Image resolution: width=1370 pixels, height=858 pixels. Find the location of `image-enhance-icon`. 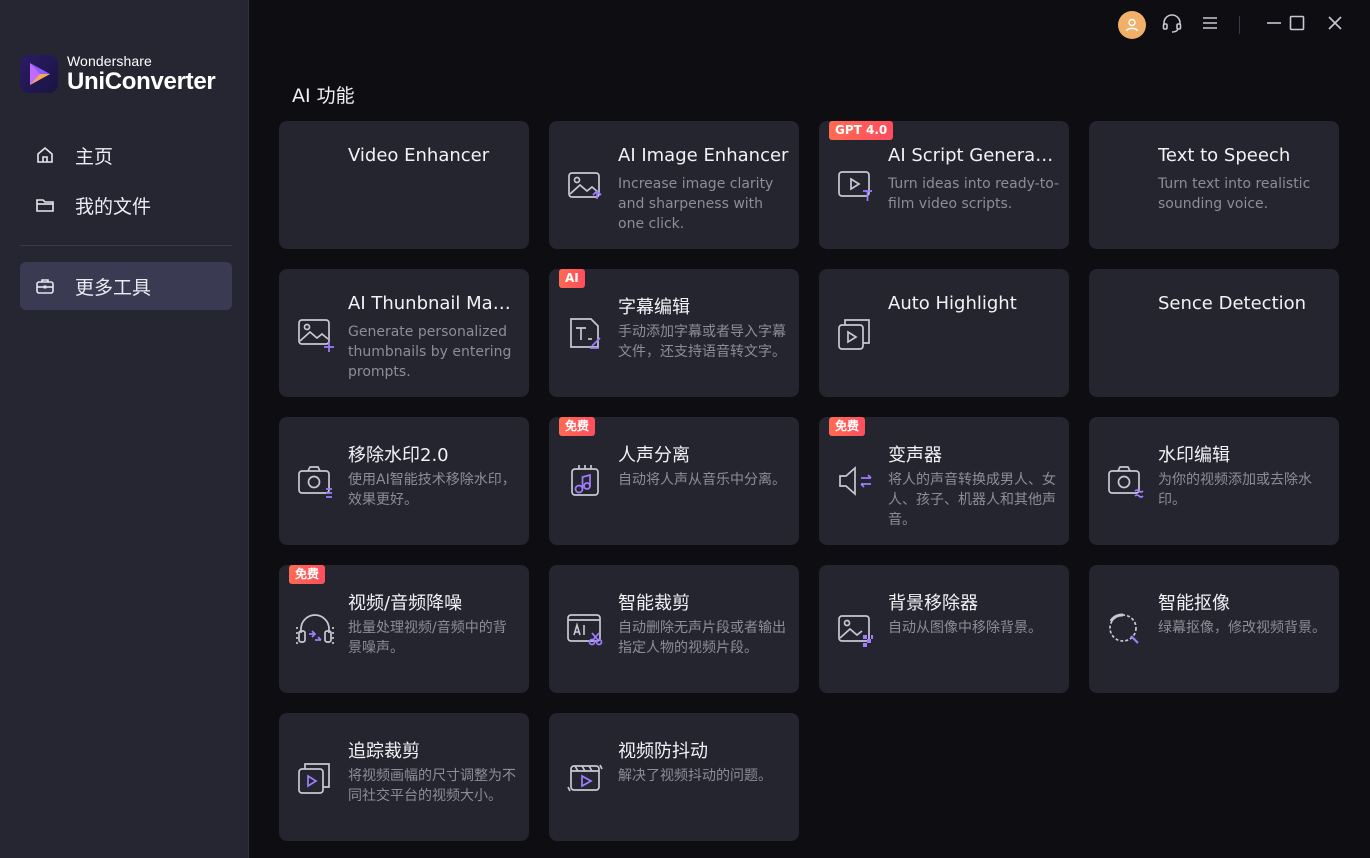

image-enhance-icon is located at coordinates (585, 185).